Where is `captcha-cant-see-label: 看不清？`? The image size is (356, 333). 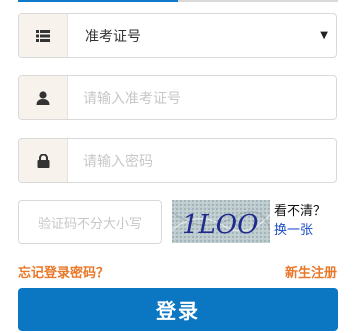
captcha-cant-see-label: 看不清？ is located at coordinates (300, 211).